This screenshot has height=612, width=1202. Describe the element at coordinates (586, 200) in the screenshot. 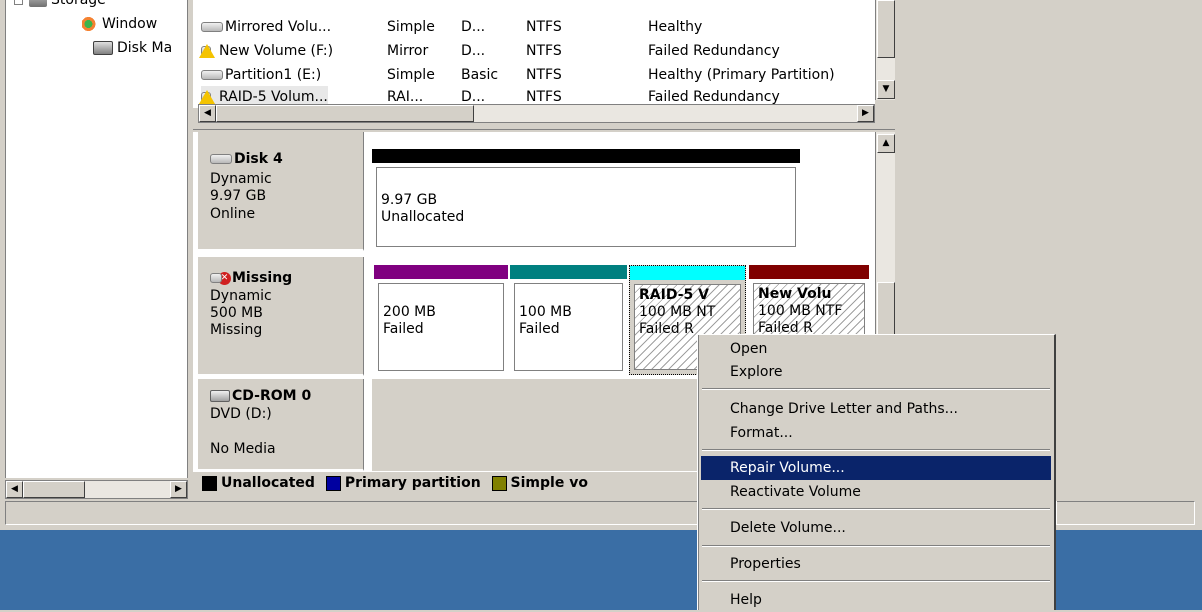

I see `partition-unallocated: 9.97 GB Unallocated` at that location.